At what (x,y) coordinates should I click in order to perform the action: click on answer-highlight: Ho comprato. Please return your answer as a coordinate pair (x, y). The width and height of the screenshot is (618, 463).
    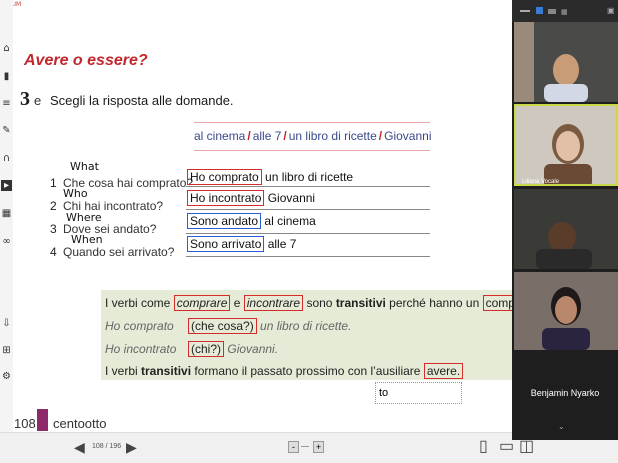
    Looking at the image, I should click on (224, 177).